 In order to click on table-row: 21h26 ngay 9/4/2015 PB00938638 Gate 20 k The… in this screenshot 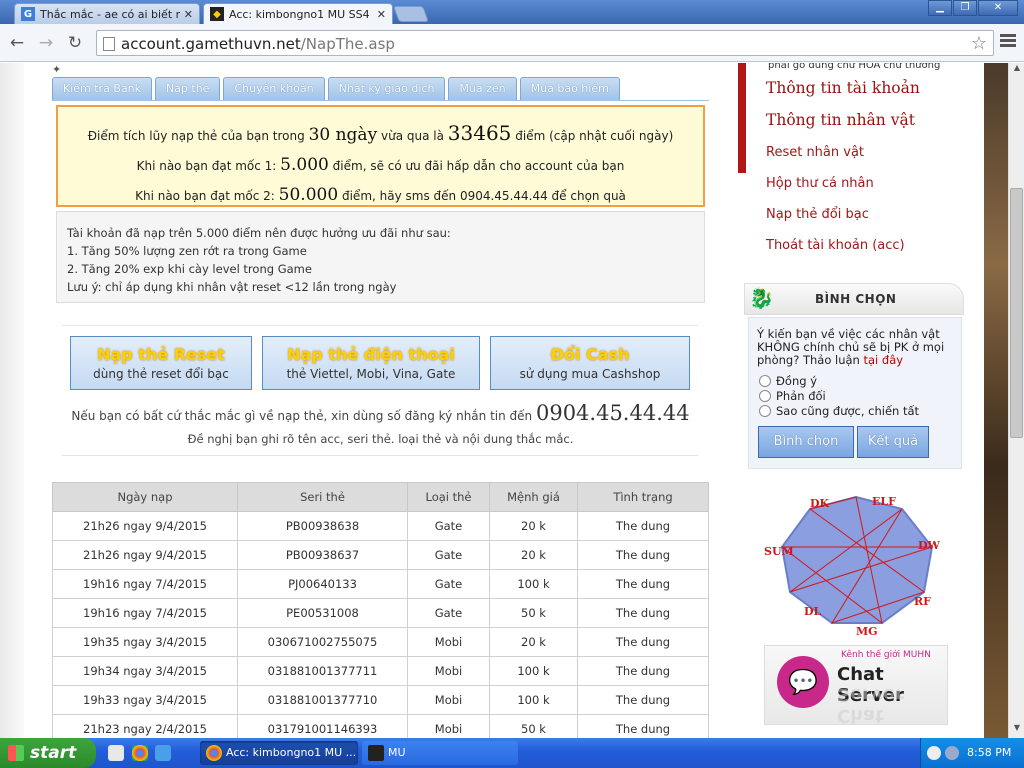, I will do `click(380, 526)`.